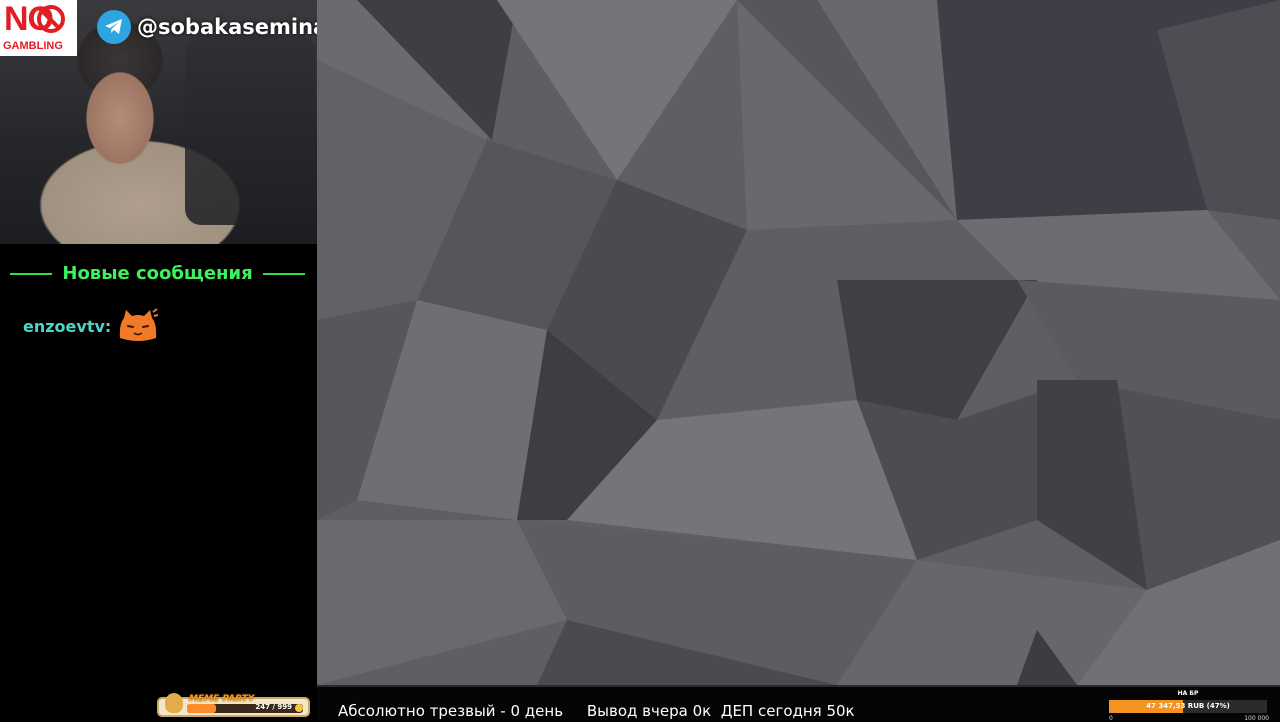 The height and width of the screenshot is (722, 1280). What do you see at coordinates (67, 326) in the screenshot?
I see `chat-username: enzoevtv:` at bounding box center [67, 326].